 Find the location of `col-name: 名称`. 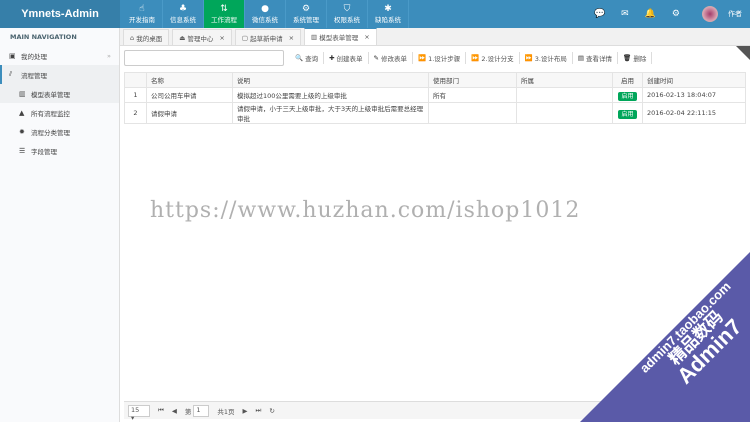

col-name: 名称 is located at coordinates (189, 80).